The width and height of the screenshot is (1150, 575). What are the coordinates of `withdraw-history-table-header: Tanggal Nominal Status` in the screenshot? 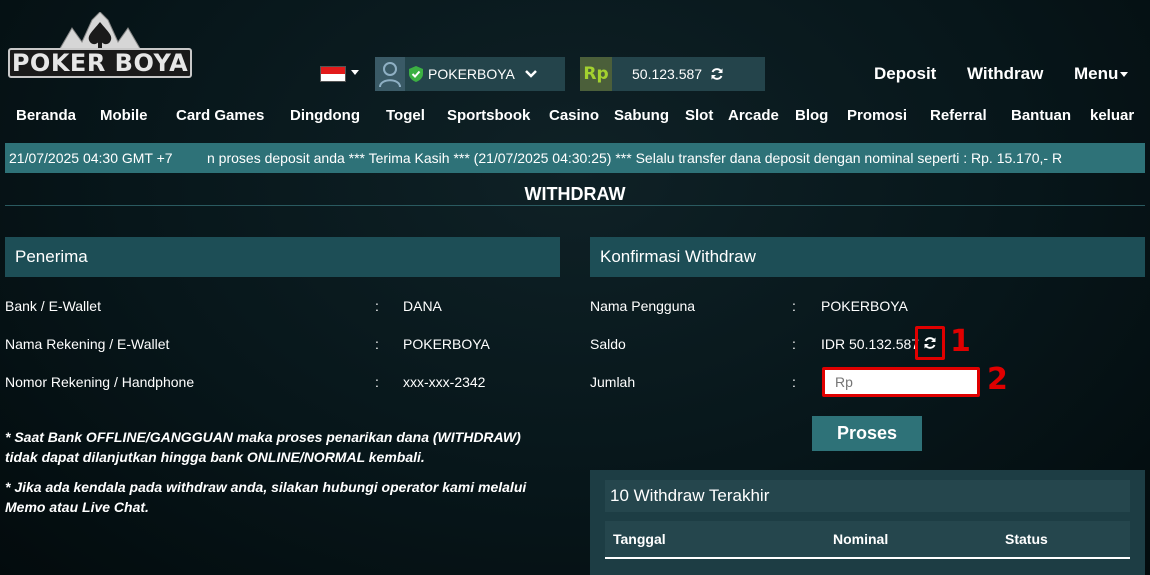 It's located at (867, 540).